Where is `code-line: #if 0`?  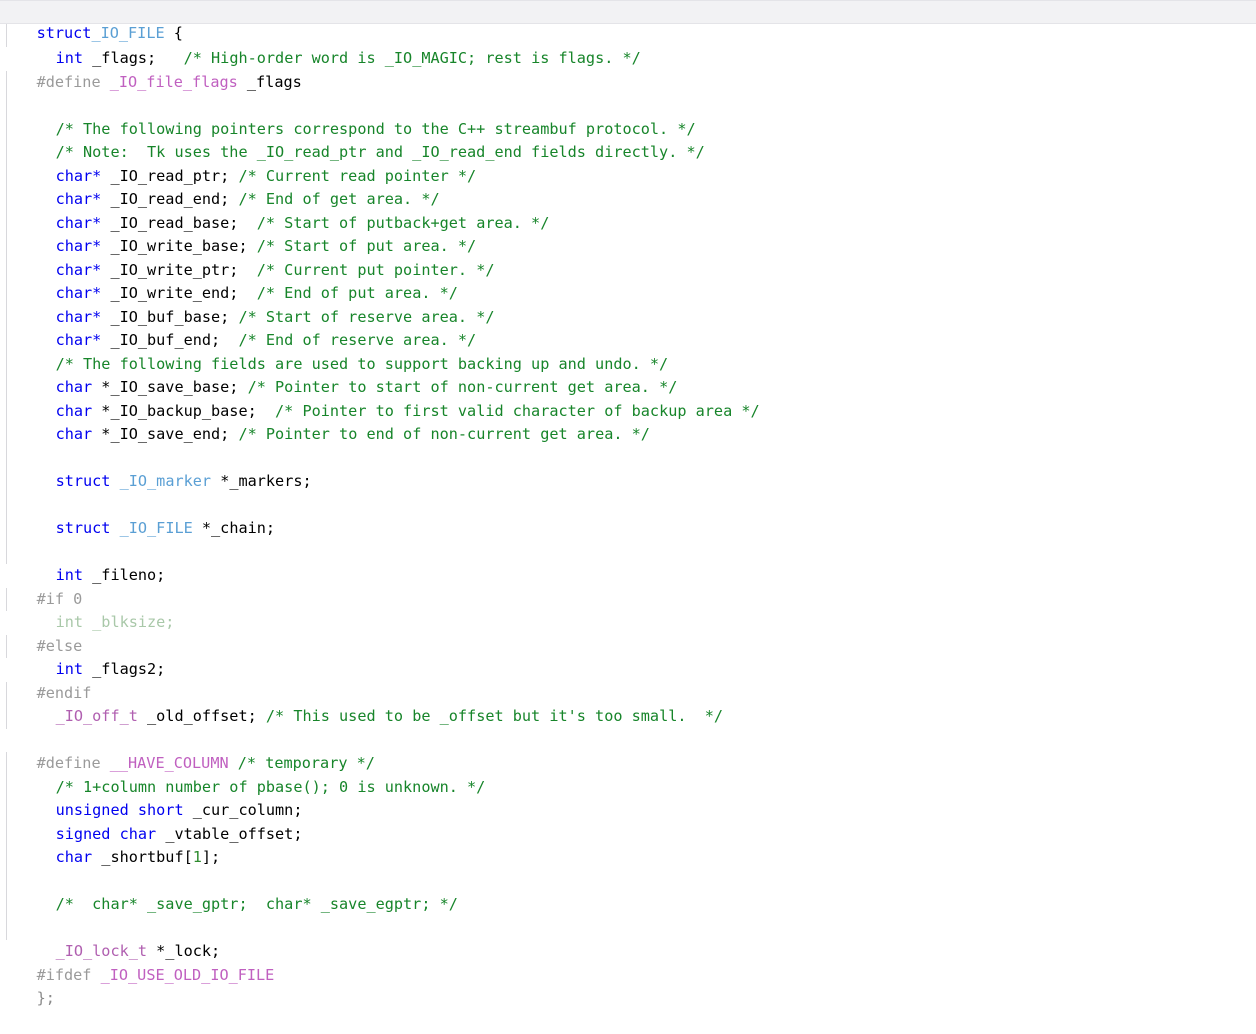
code-line: #if 0 is located at coordinates (628, 586).